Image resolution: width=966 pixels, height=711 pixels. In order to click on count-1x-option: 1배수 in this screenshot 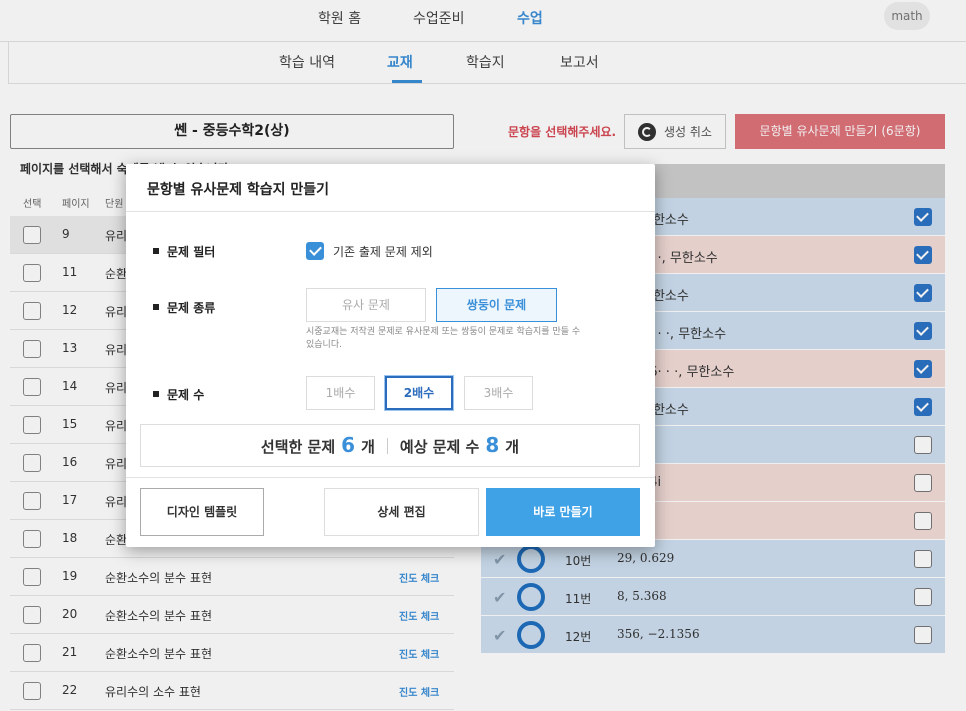, I will do `click(340, 393)`.